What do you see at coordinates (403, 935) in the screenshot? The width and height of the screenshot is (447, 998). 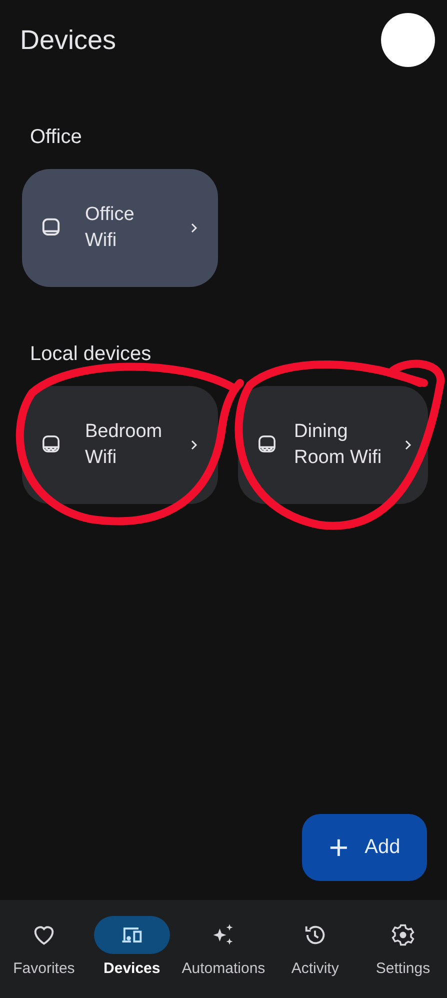 I see `settings-icon` at bounding box center [403, 935].